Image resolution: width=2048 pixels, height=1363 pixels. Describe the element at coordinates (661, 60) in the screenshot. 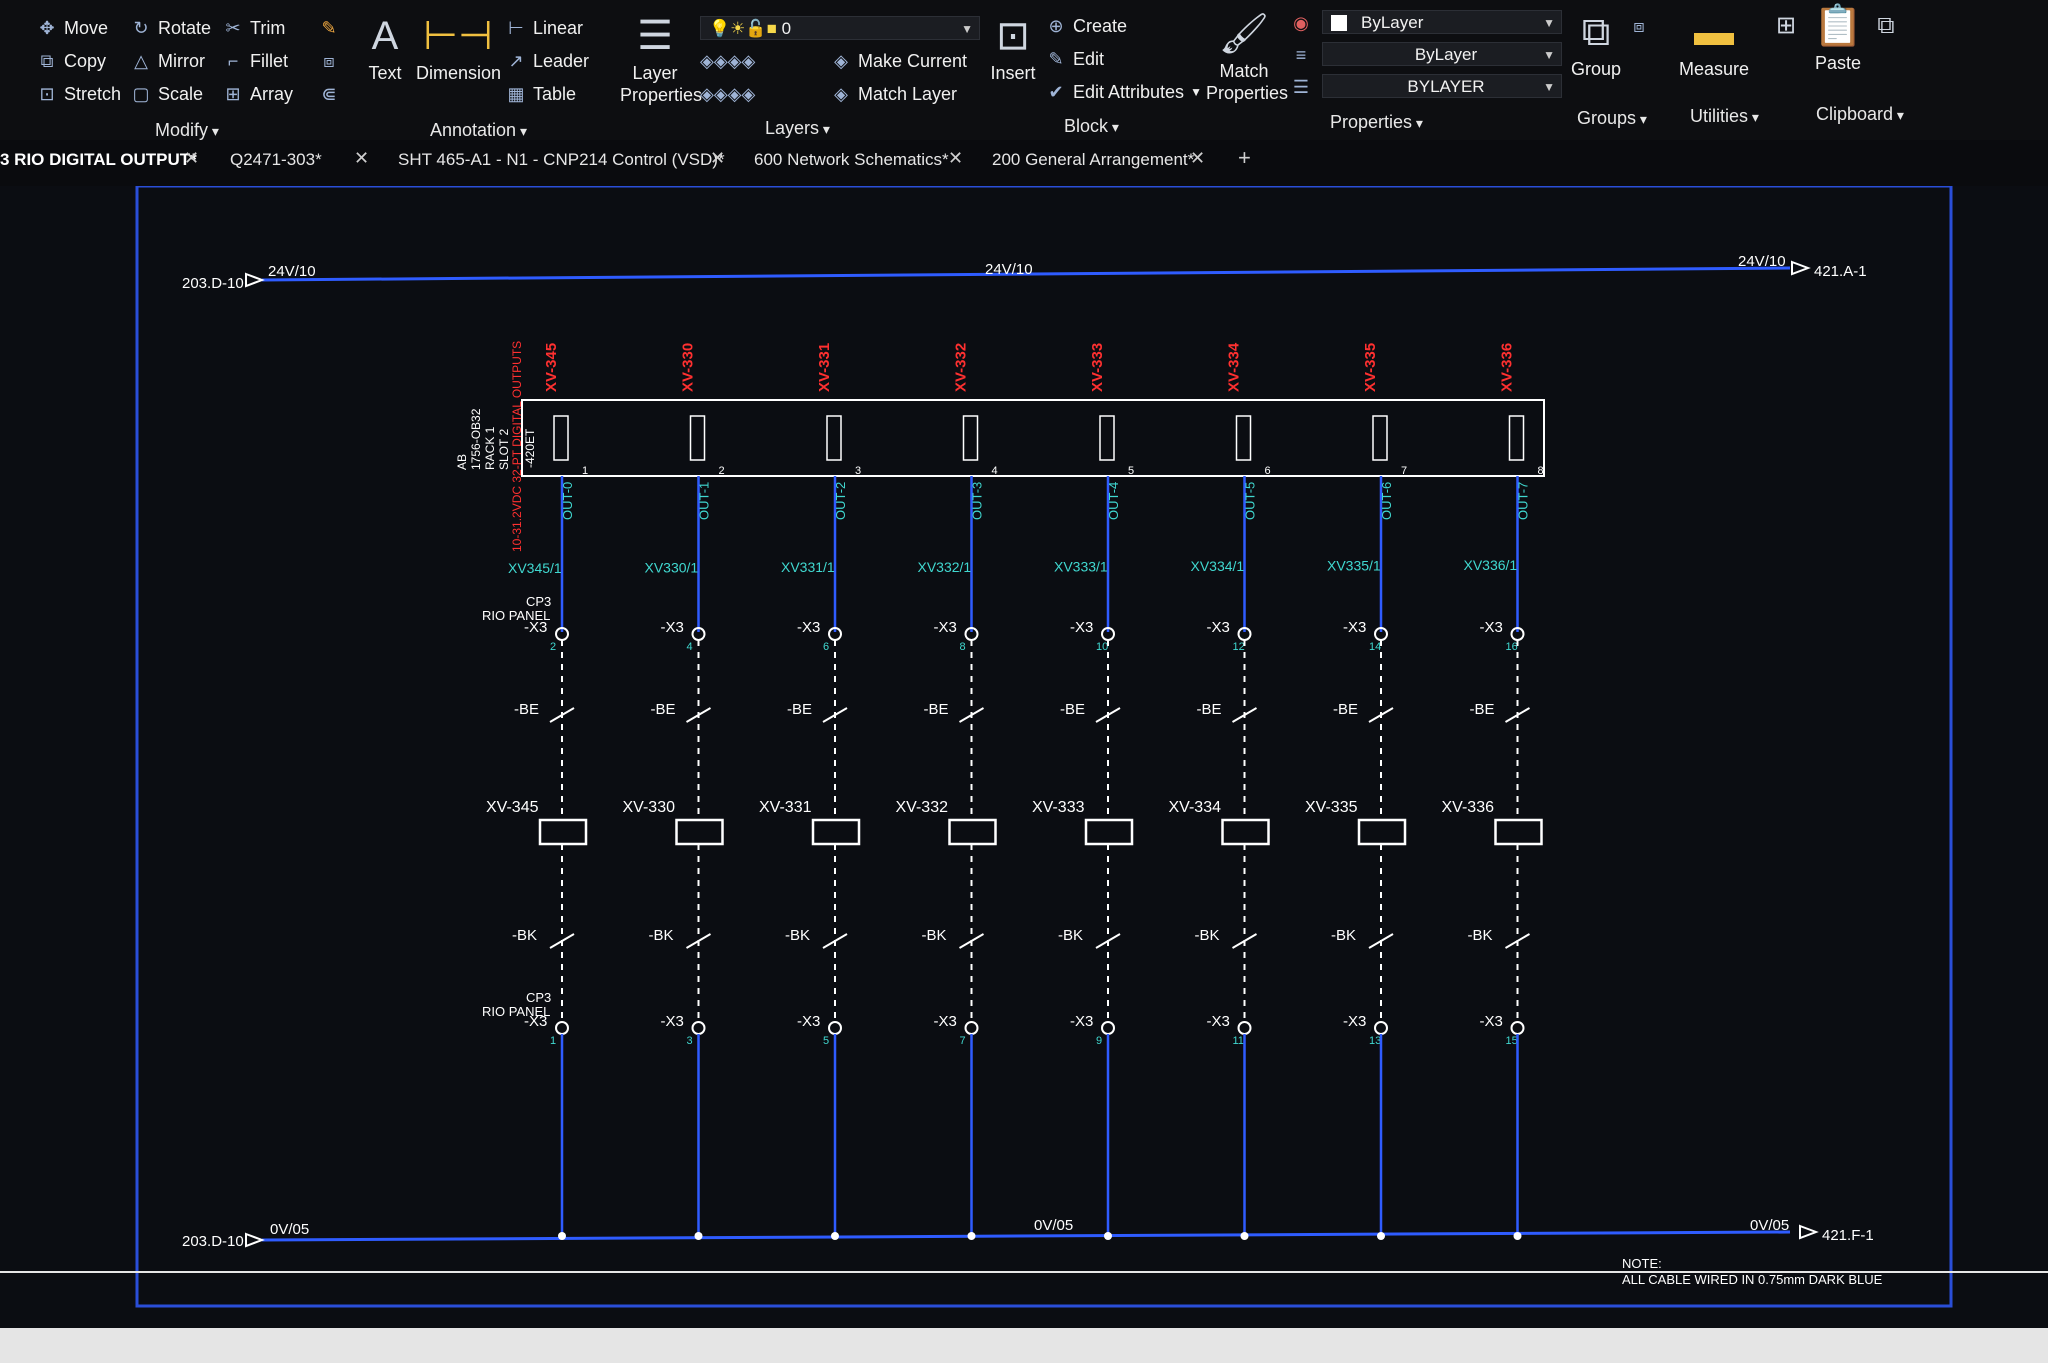

I see `layer-properties-button: ☰ Layer Properties` at that location.